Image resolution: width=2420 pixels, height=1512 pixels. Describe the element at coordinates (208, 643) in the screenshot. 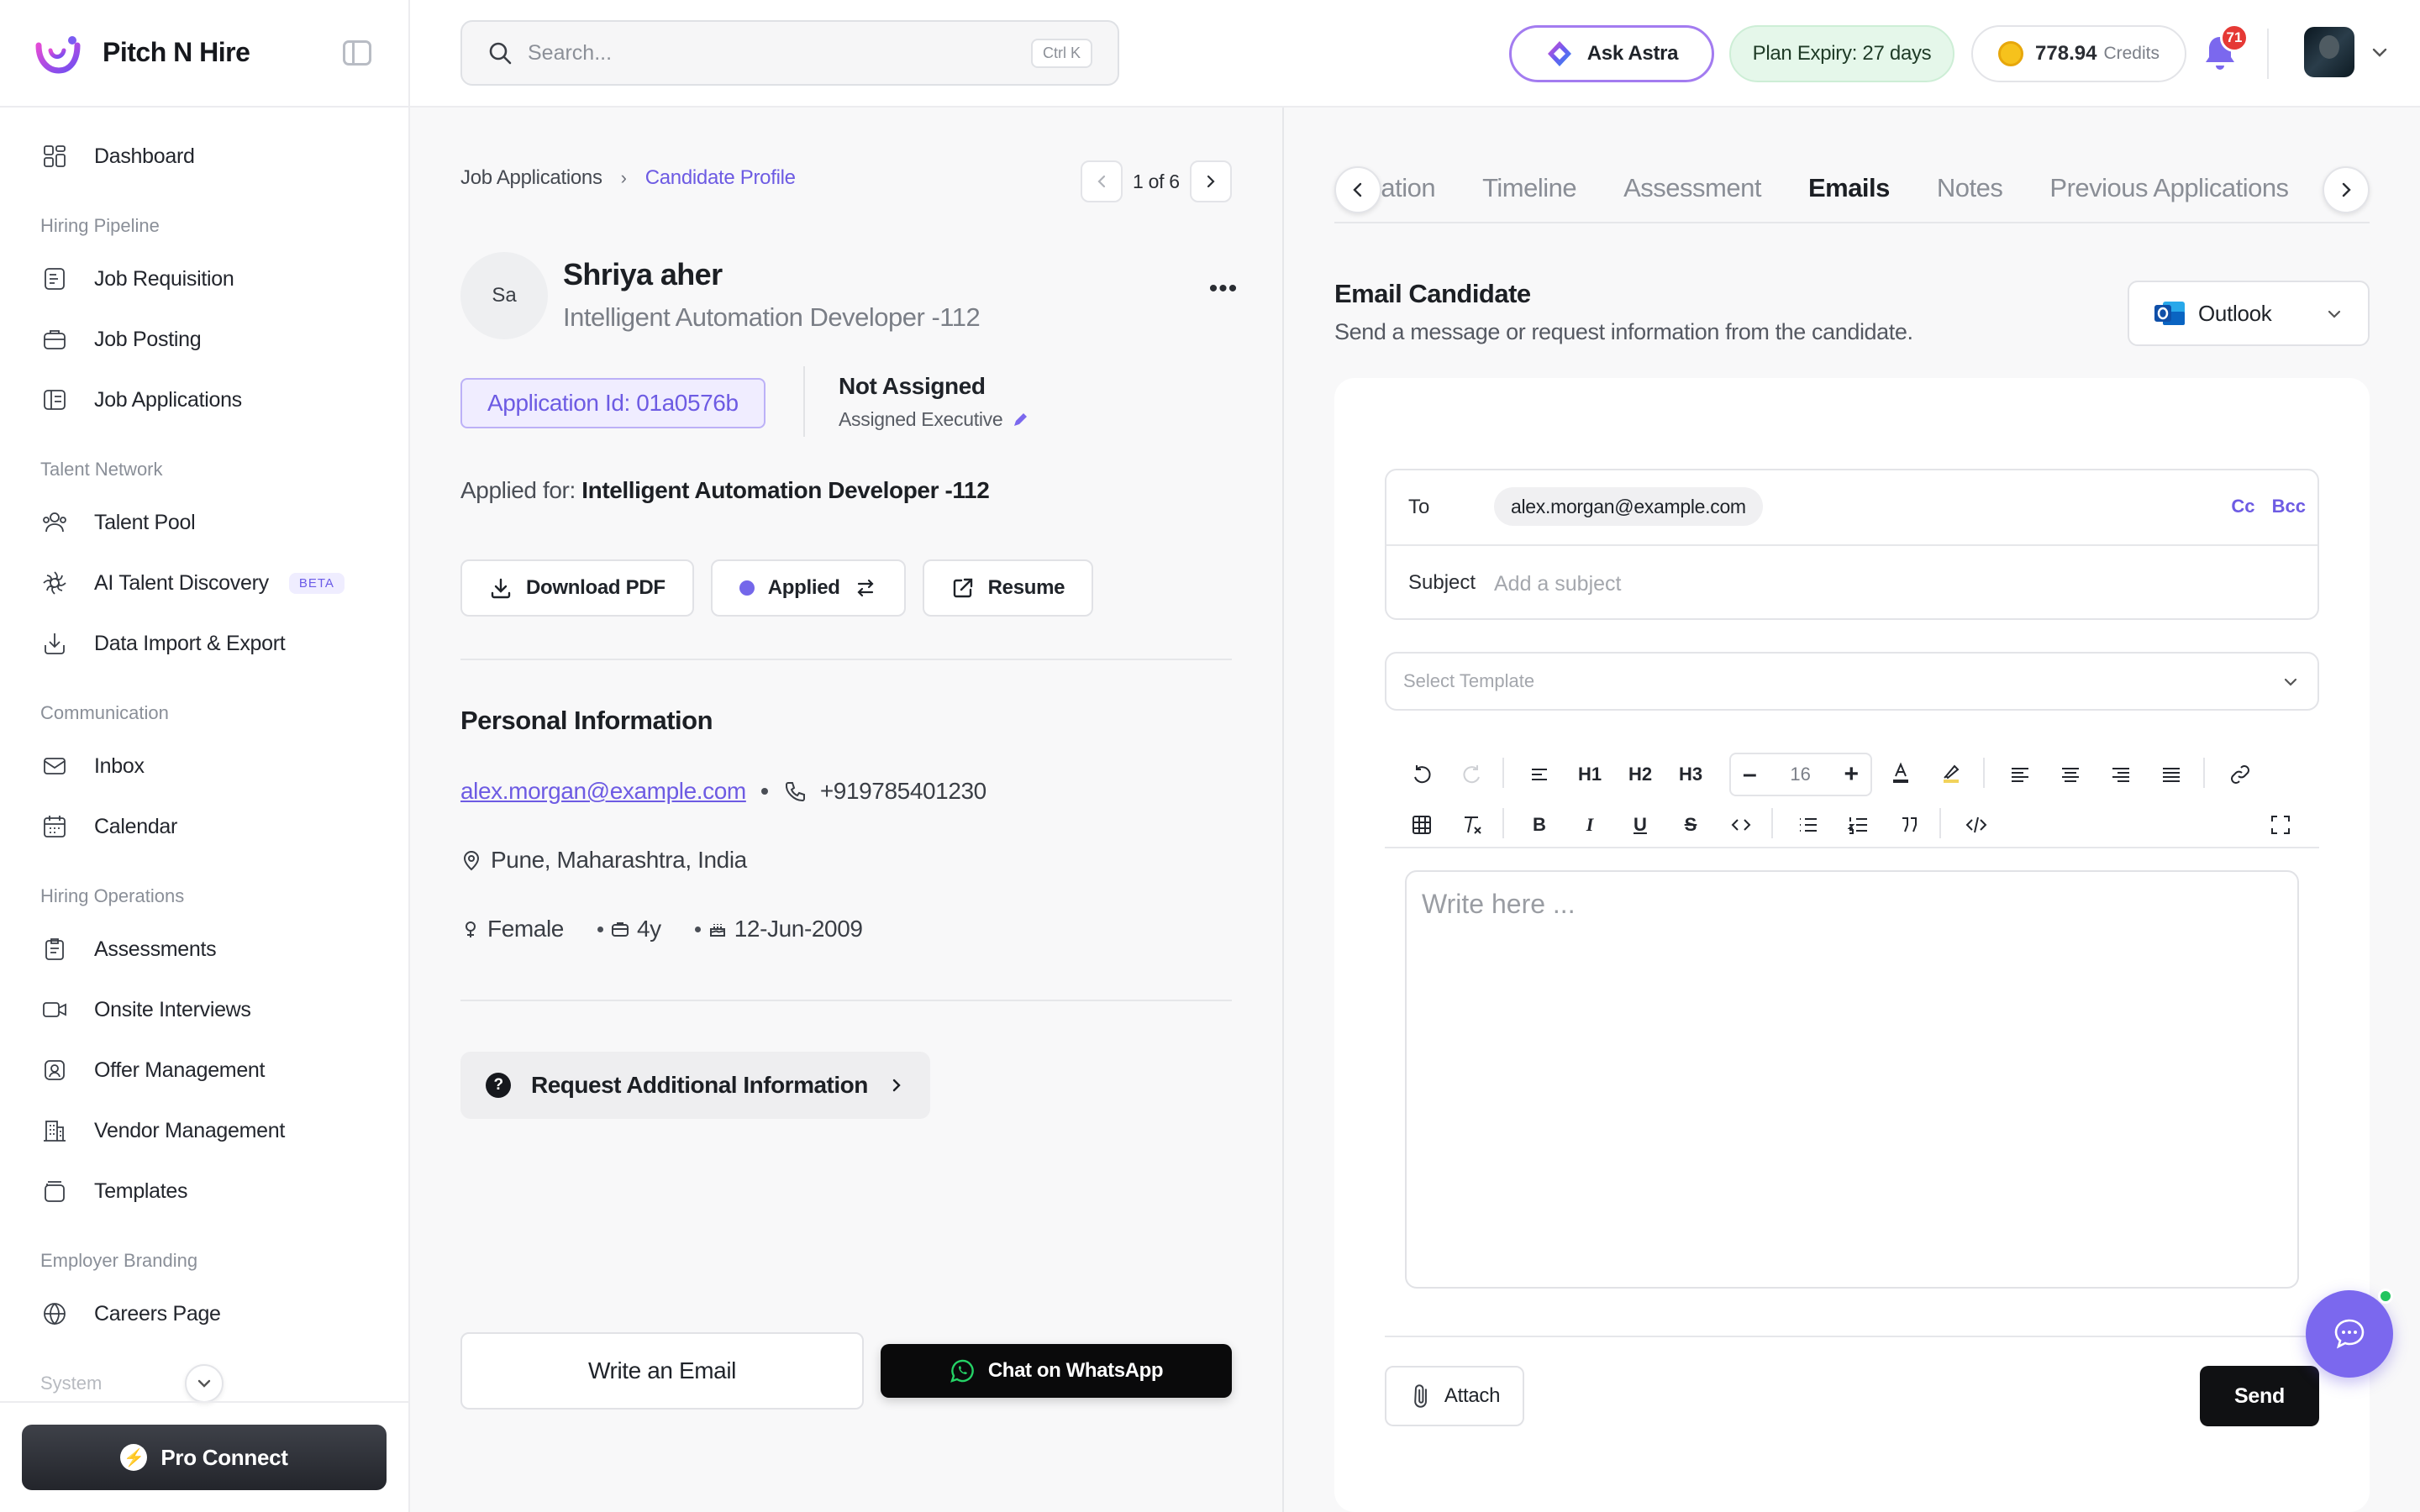

I see `sidebar-item-data-import-export: Data Import & Export` at that location.